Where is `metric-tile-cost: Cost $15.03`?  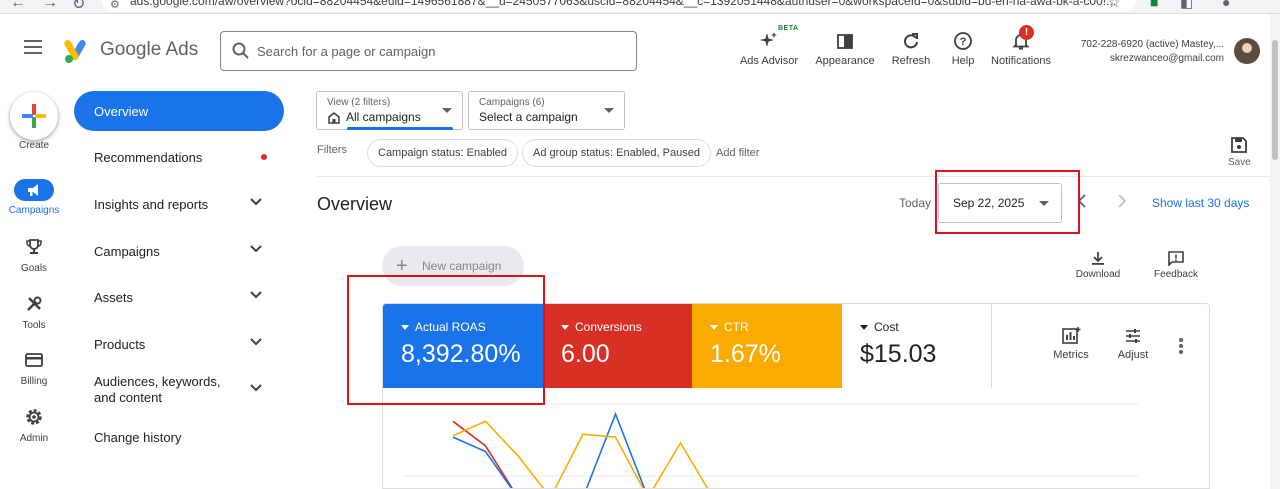 metric-tile-cost: Cost $15.03 is located at coordinates (916, 346).